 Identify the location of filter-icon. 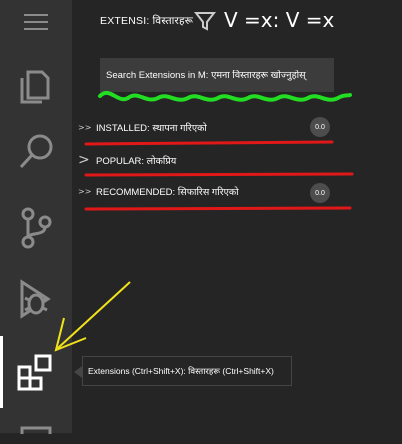
(205, 21).